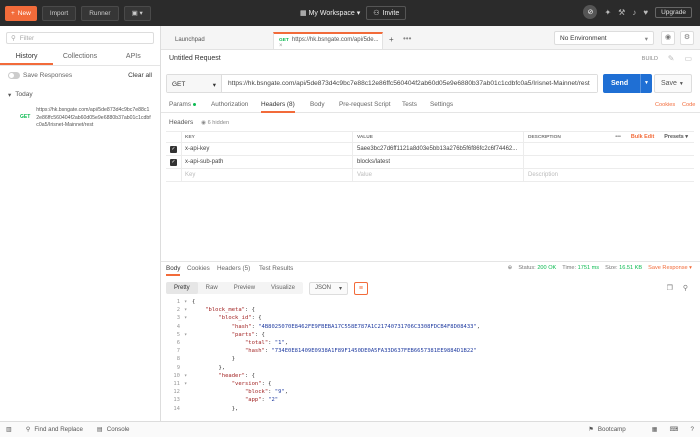 This screenshot has width=700, height=437. Describe the element at coordinates (233, 268) in the screenshot. I see `tab-response-headers: Headers (5)` at that location.